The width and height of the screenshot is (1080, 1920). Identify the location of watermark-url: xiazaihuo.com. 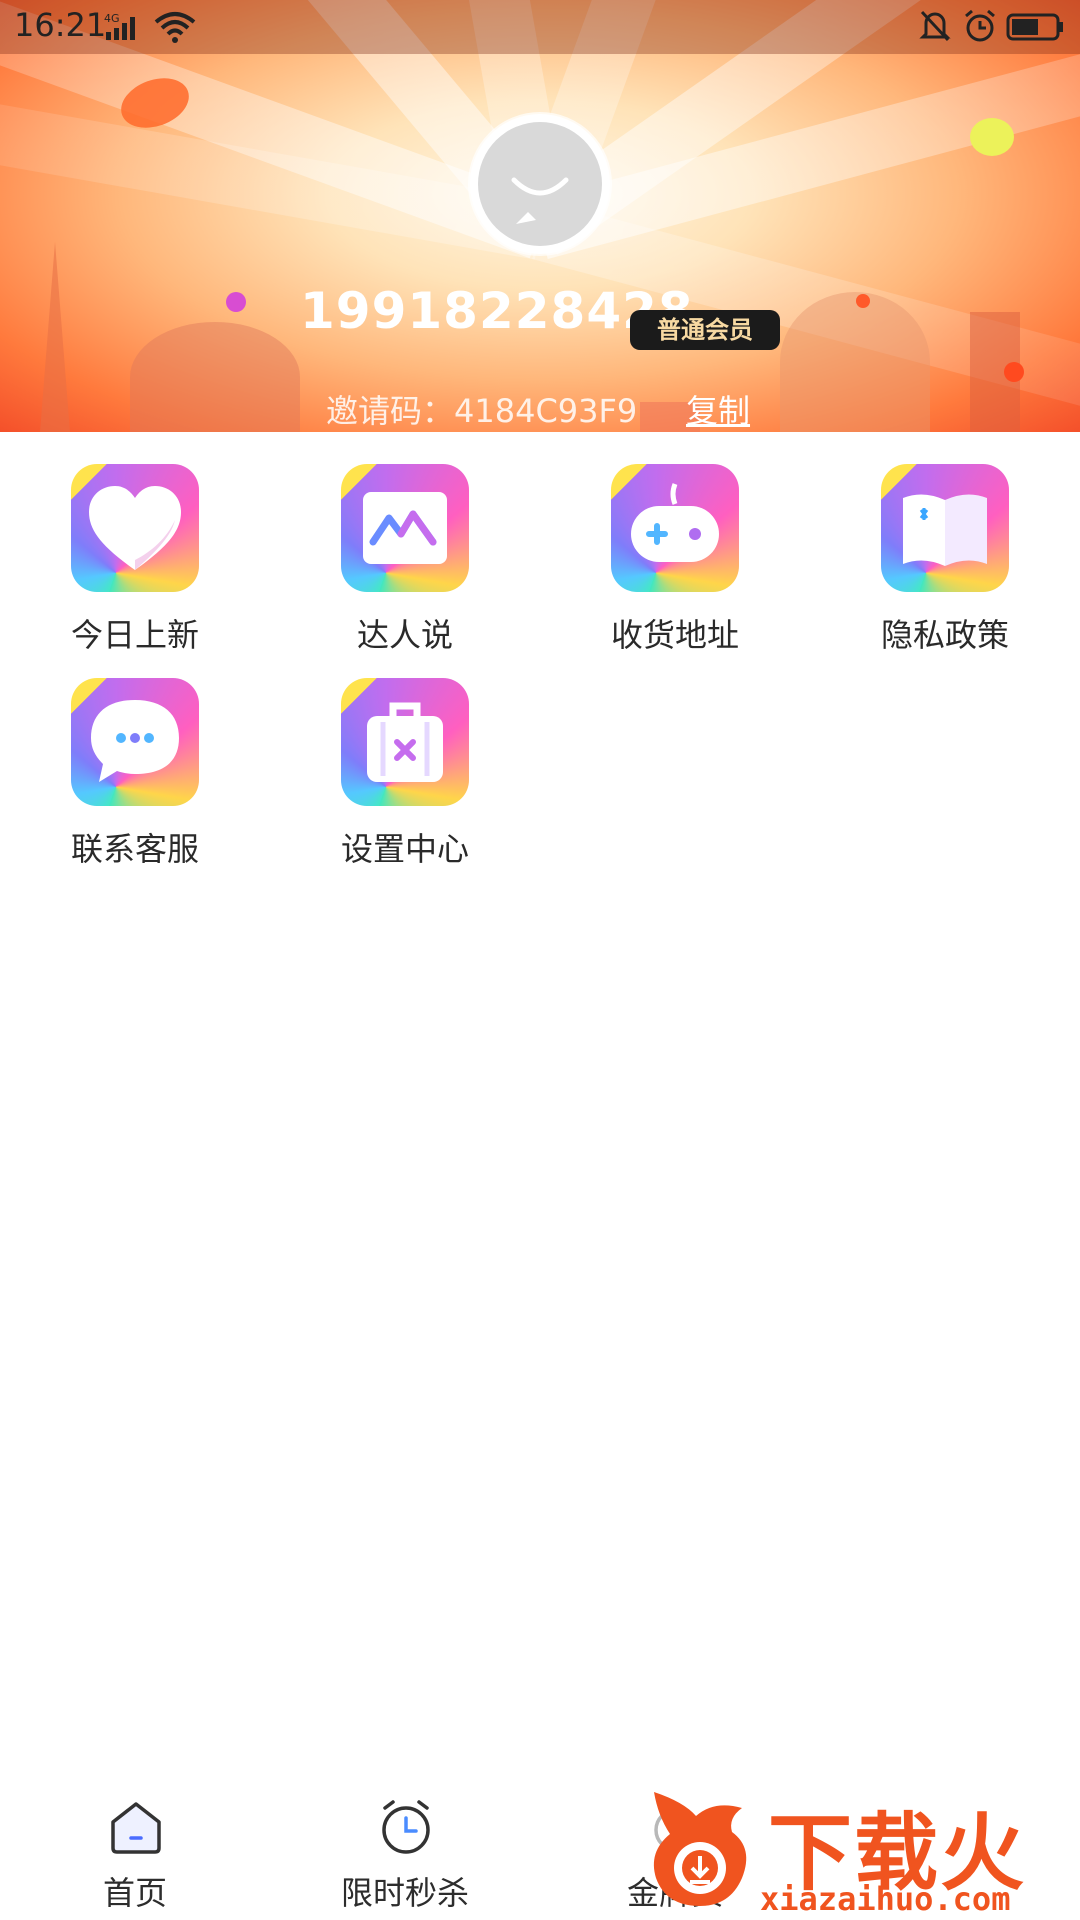
(885, 1899).